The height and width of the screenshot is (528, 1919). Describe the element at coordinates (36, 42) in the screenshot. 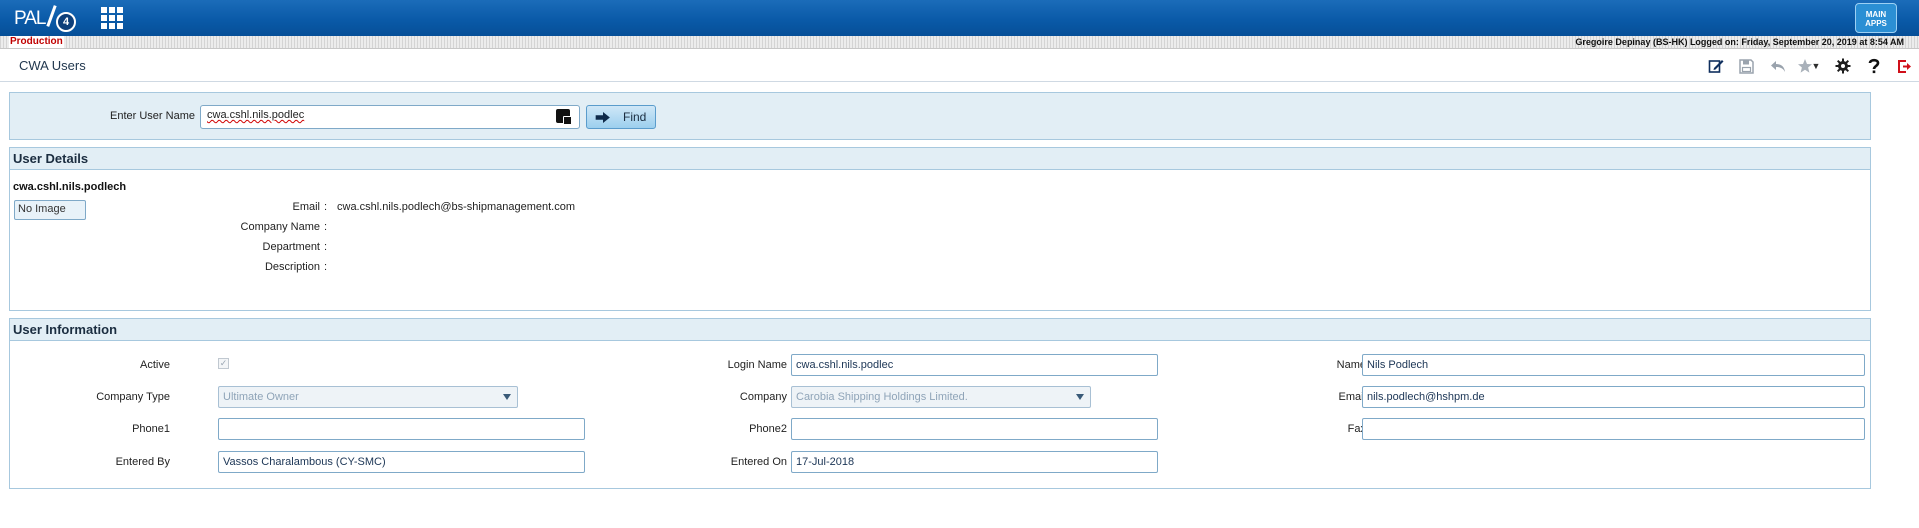

I see `environment-label: Production` at that location.